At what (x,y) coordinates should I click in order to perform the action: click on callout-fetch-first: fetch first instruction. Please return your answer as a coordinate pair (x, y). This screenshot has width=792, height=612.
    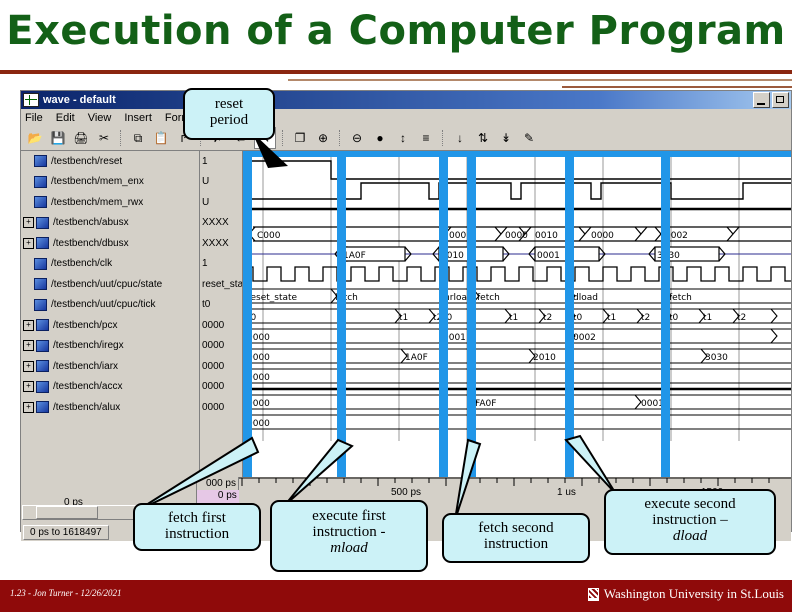
    Looking at the image, I should click on (197, 527).